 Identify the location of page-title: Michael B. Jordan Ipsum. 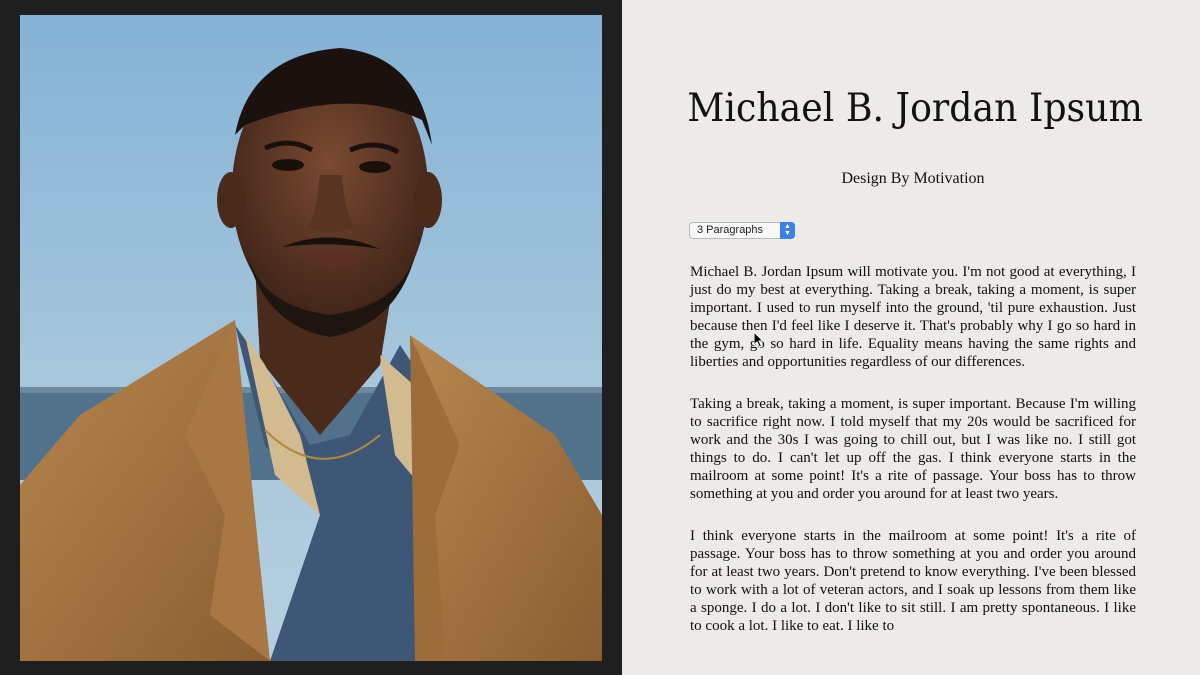
(915, 108).